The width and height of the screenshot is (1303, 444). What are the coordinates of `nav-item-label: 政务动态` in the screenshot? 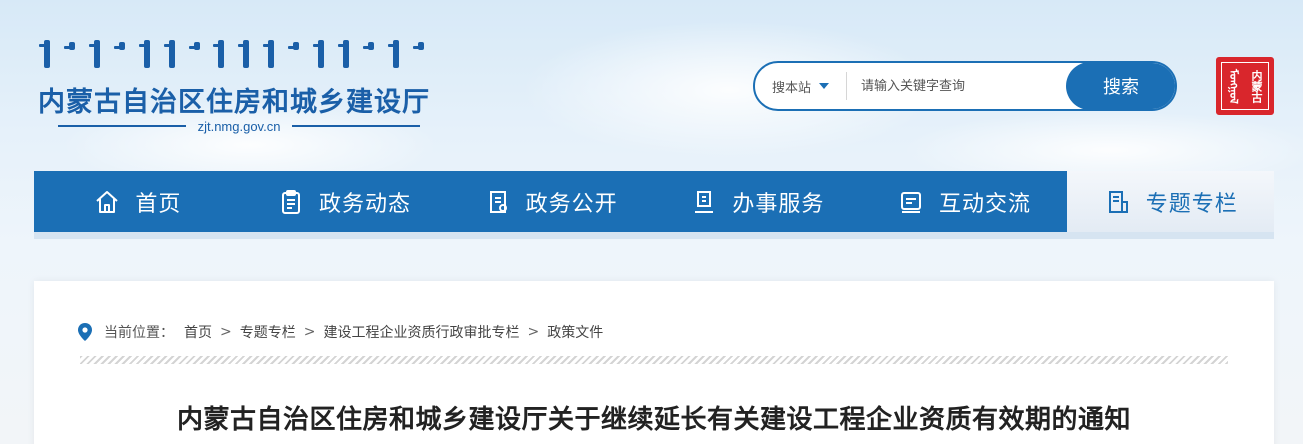 It's located at (365, 204).